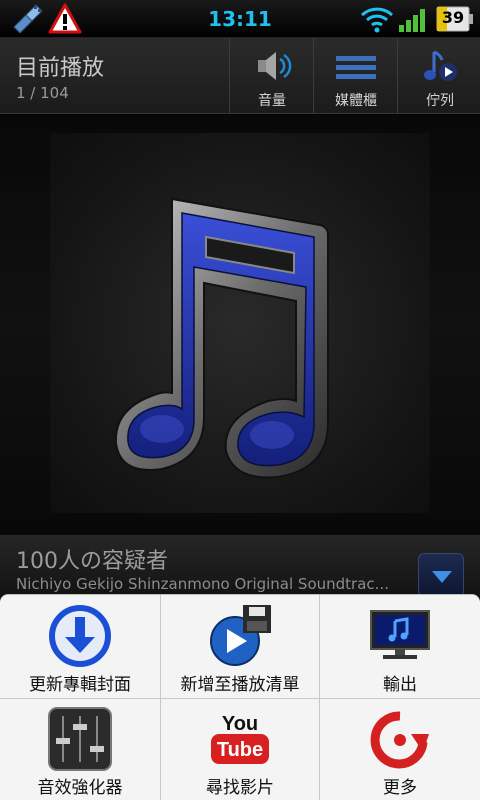 The image size is (480, 800). I want to click on menu-item-label: 更新專輯封面, so click(80, 685).